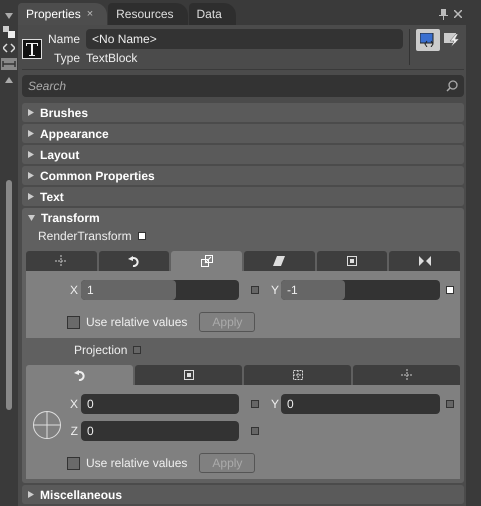 This screenshot has height=506, width=481. I want to click on skew-icon, so click(279, 261).